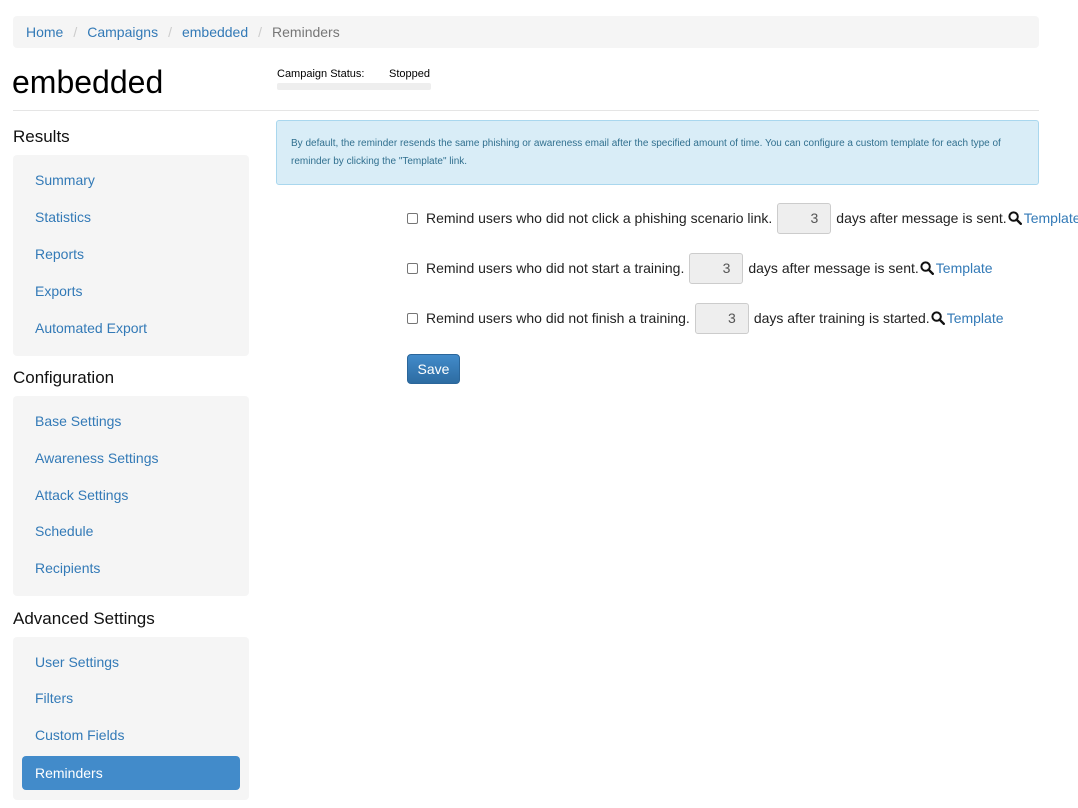  I want to click on nav-item-recipients: Recipients, so click(131, 568).